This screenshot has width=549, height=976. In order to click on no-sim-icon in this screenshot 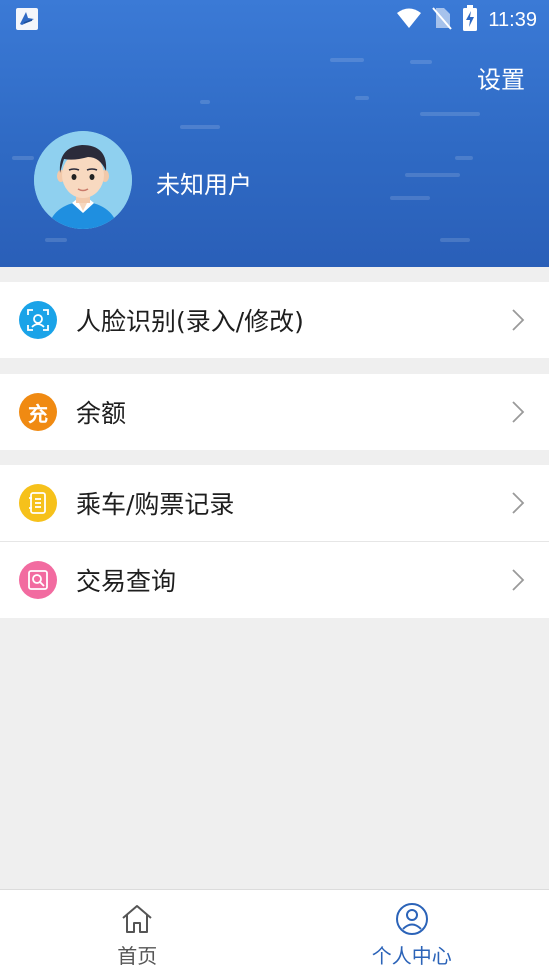, I will do `click(442, 20)`.